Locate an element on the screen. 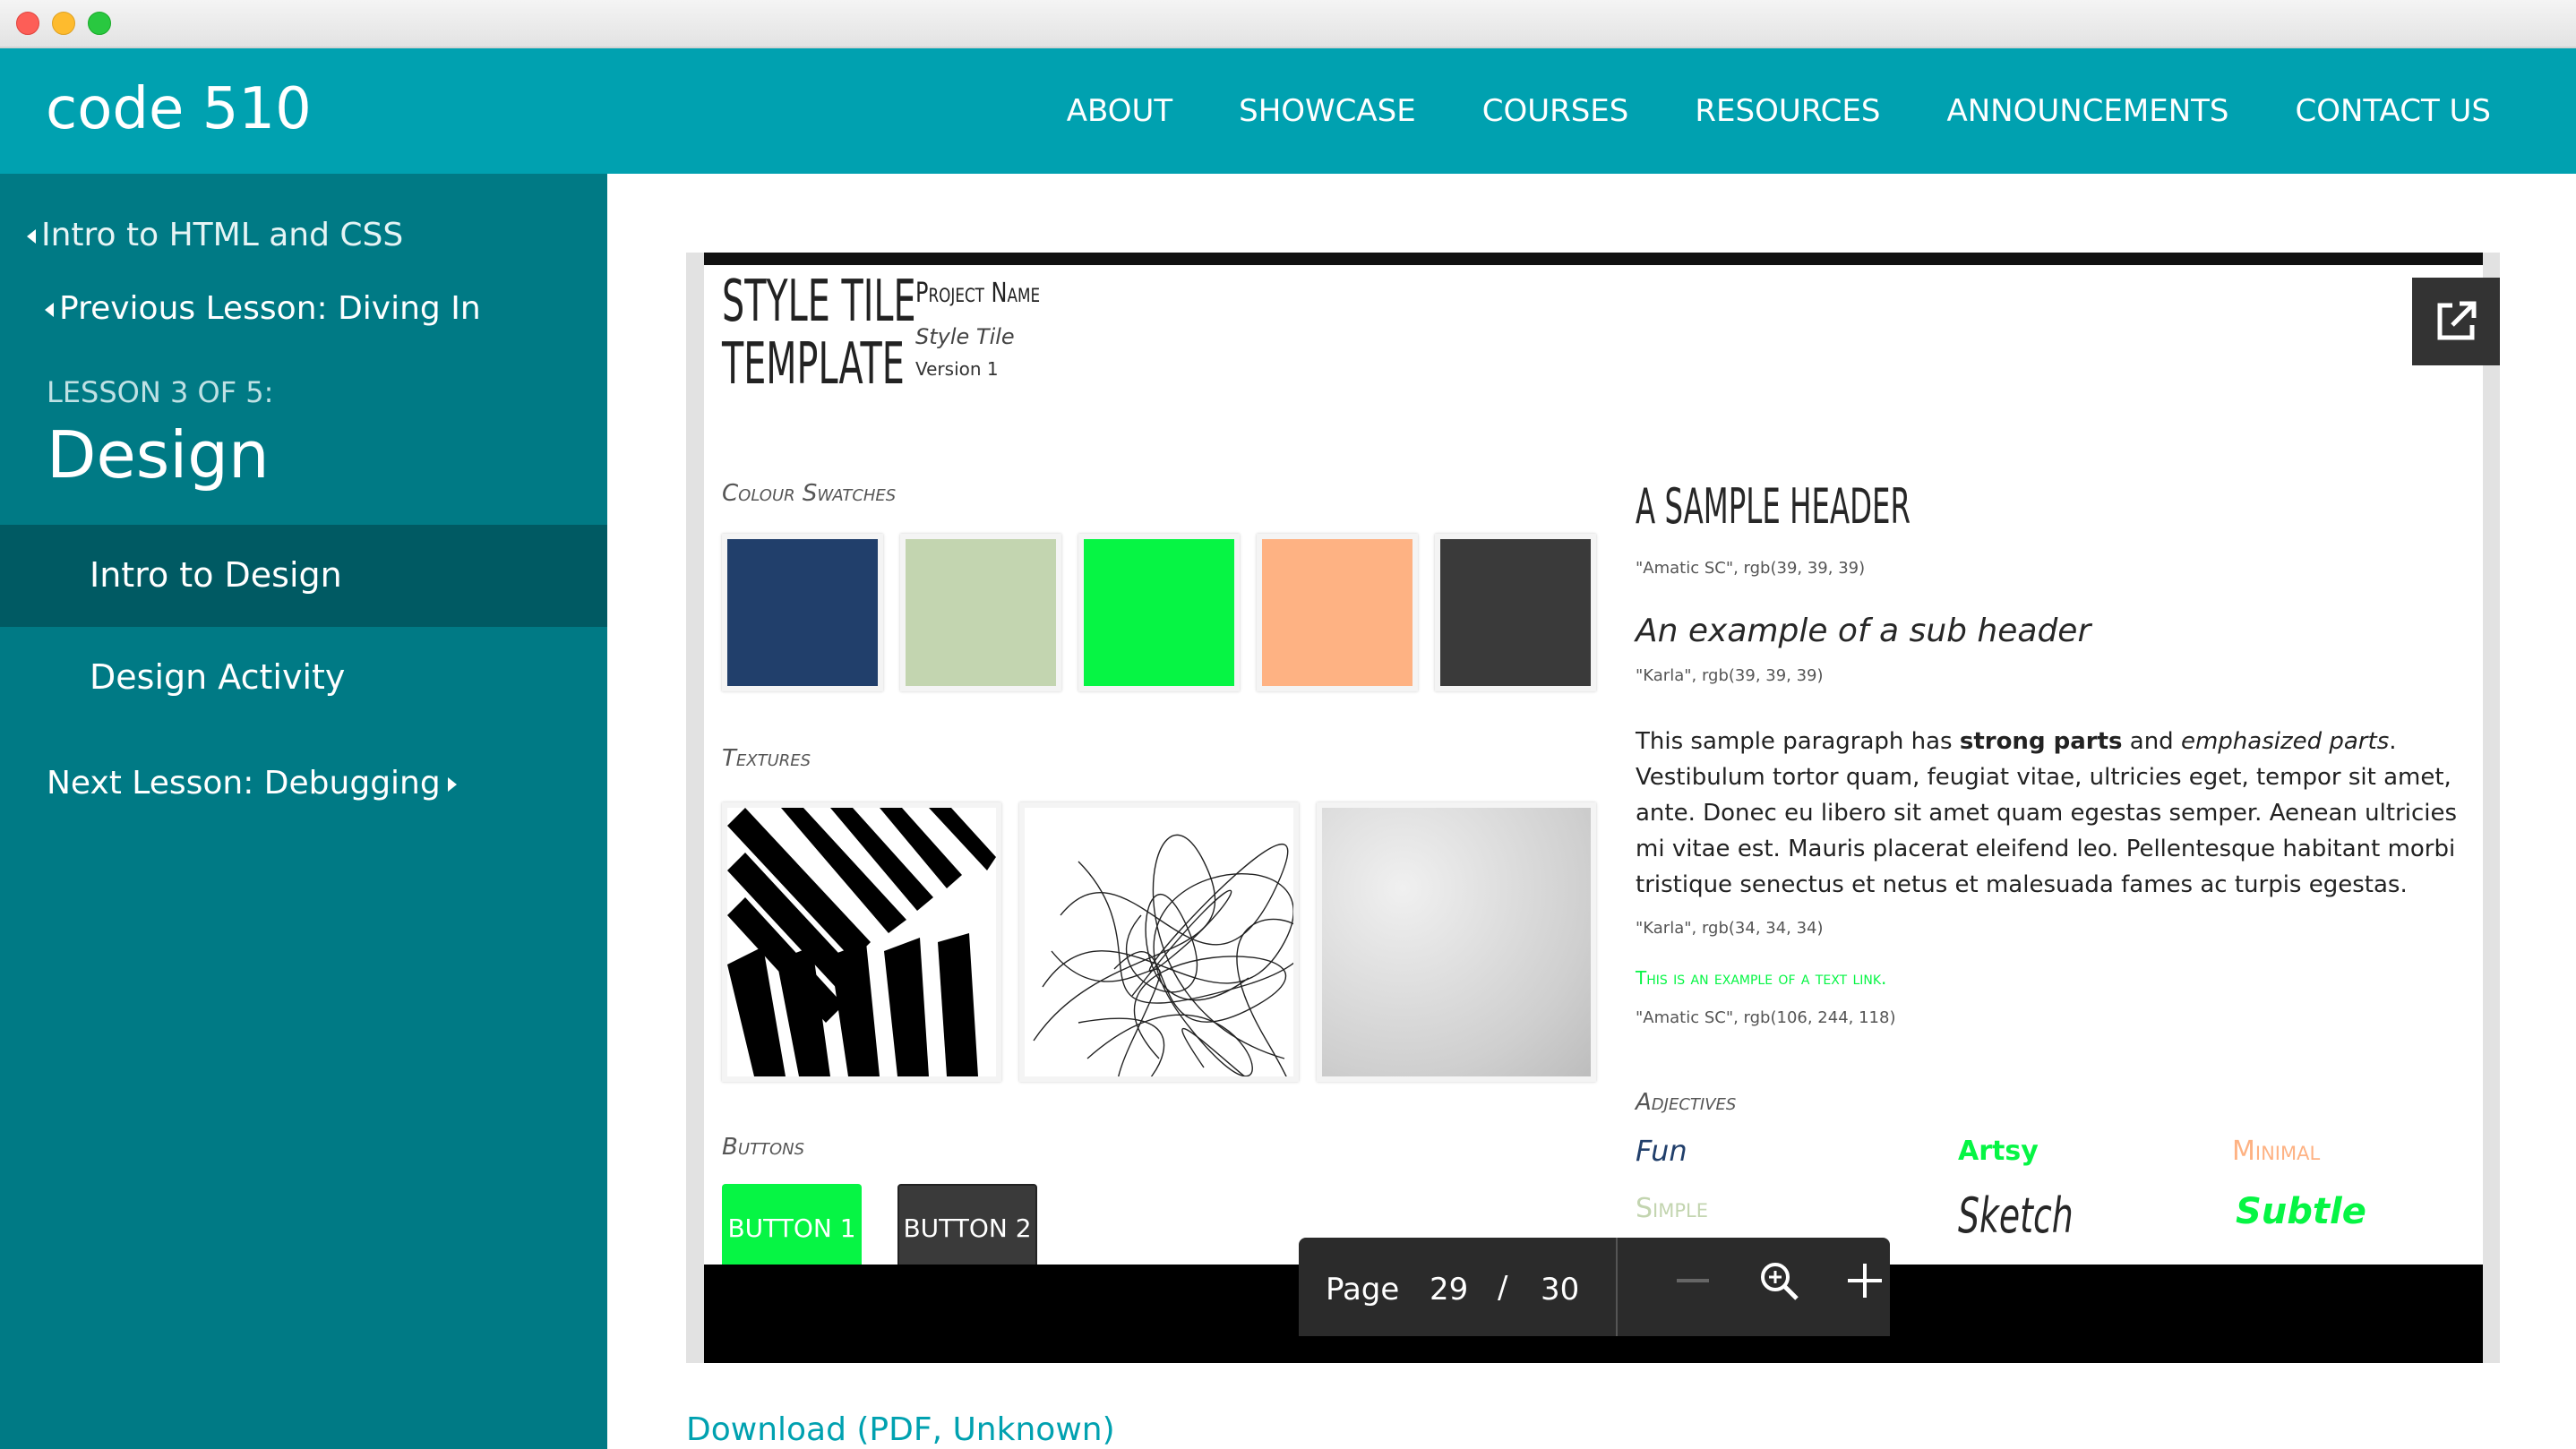  style-tile-title: STYLE TILE TEMPLATE is located at coordinates (819, 334).